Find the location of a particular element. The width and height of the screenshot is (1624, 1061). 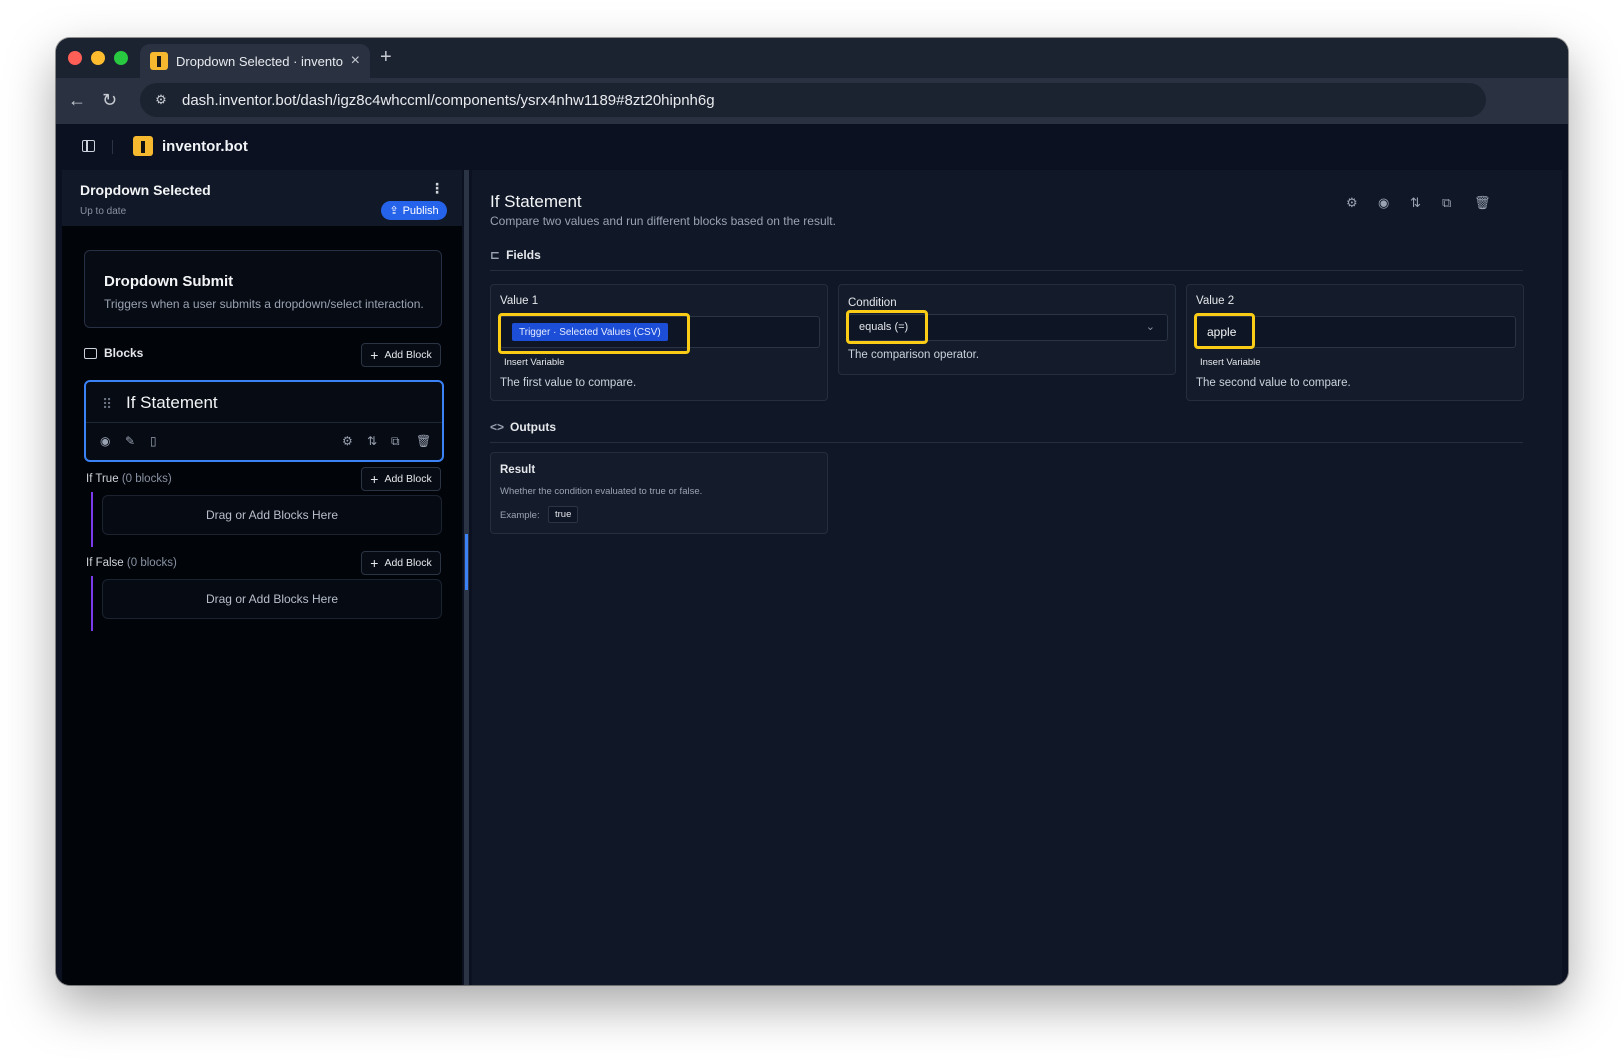

condition-highlight is located at coordinates (887, 327).